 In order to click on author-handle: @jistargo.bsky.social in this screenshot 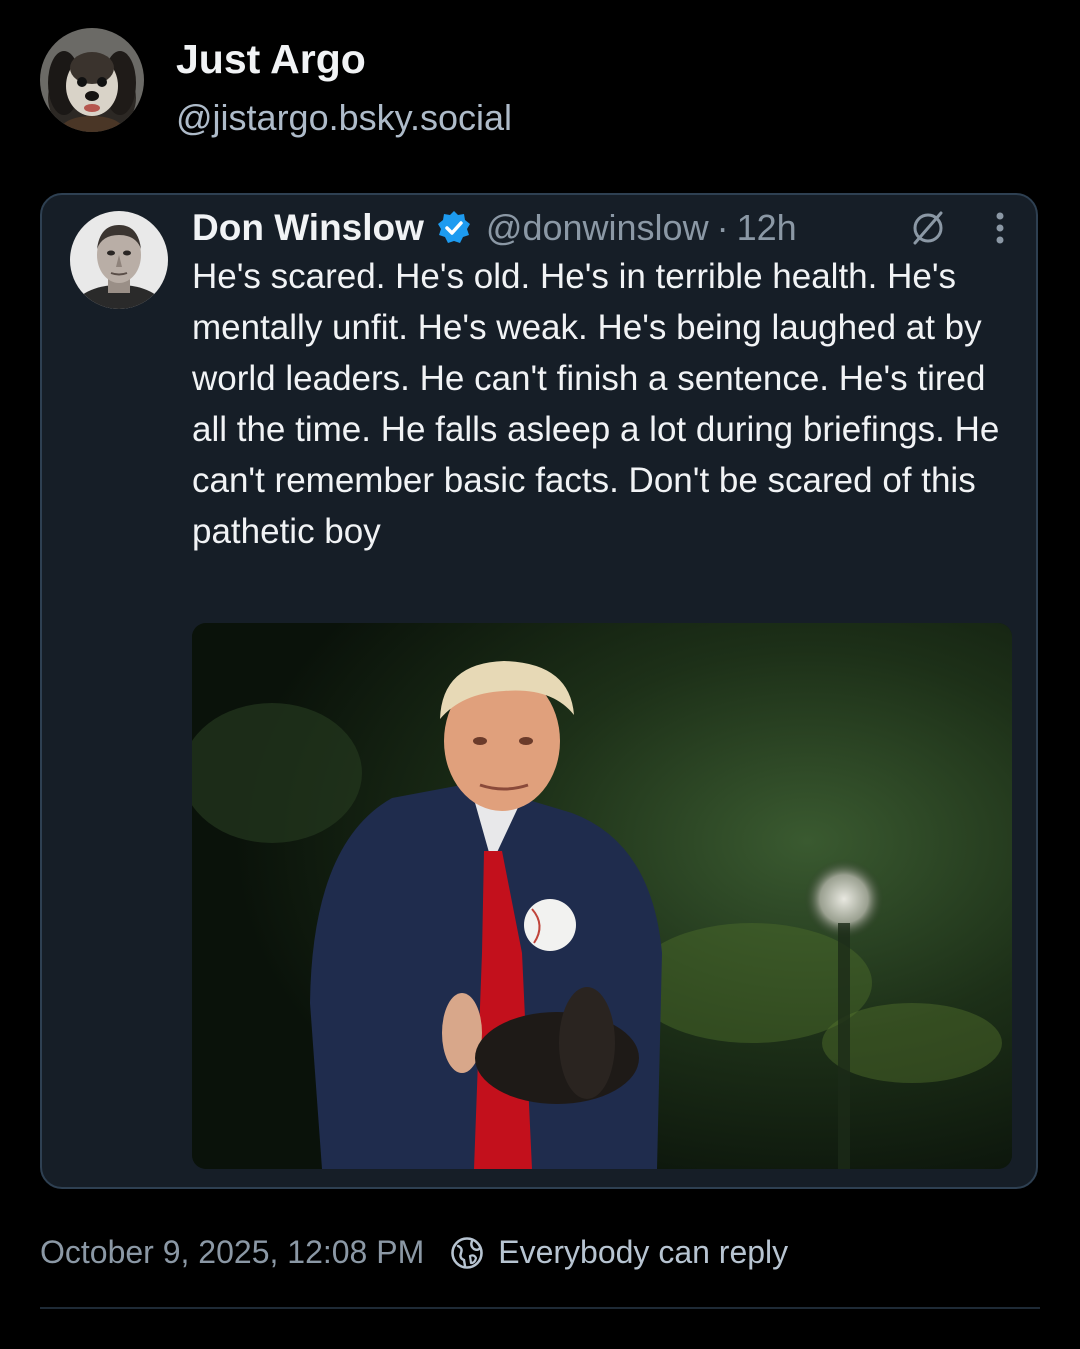, I will do `click(344, 118)`.